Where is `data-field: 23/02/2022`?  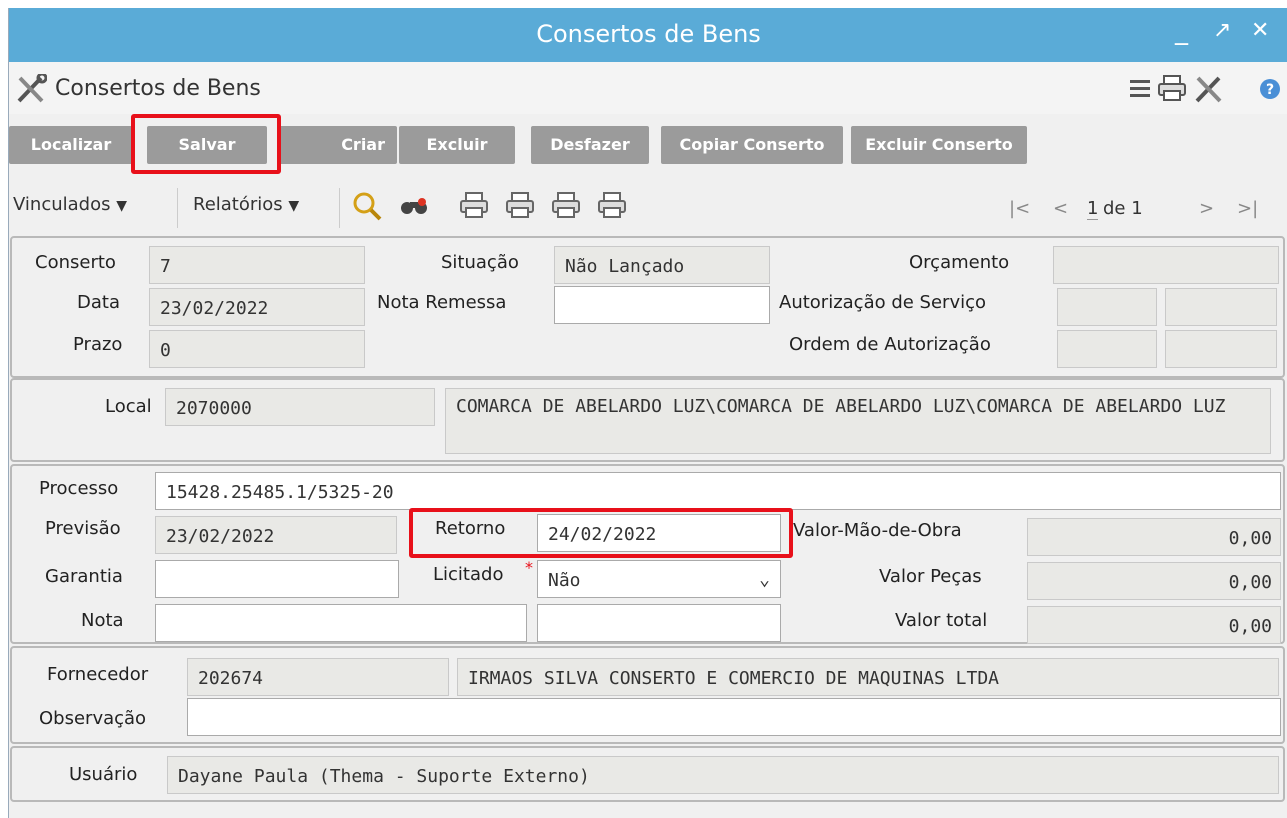 data-field: 23/02/2022 is located at coordinates (257, 307).